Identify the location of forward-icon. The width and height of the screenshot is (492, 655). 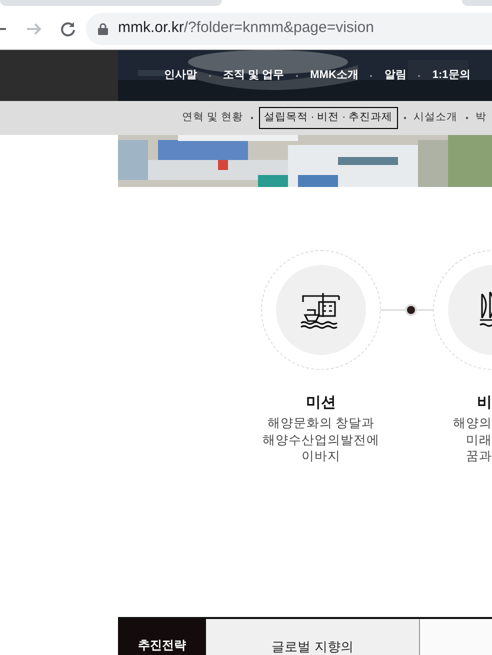
(34, 28).